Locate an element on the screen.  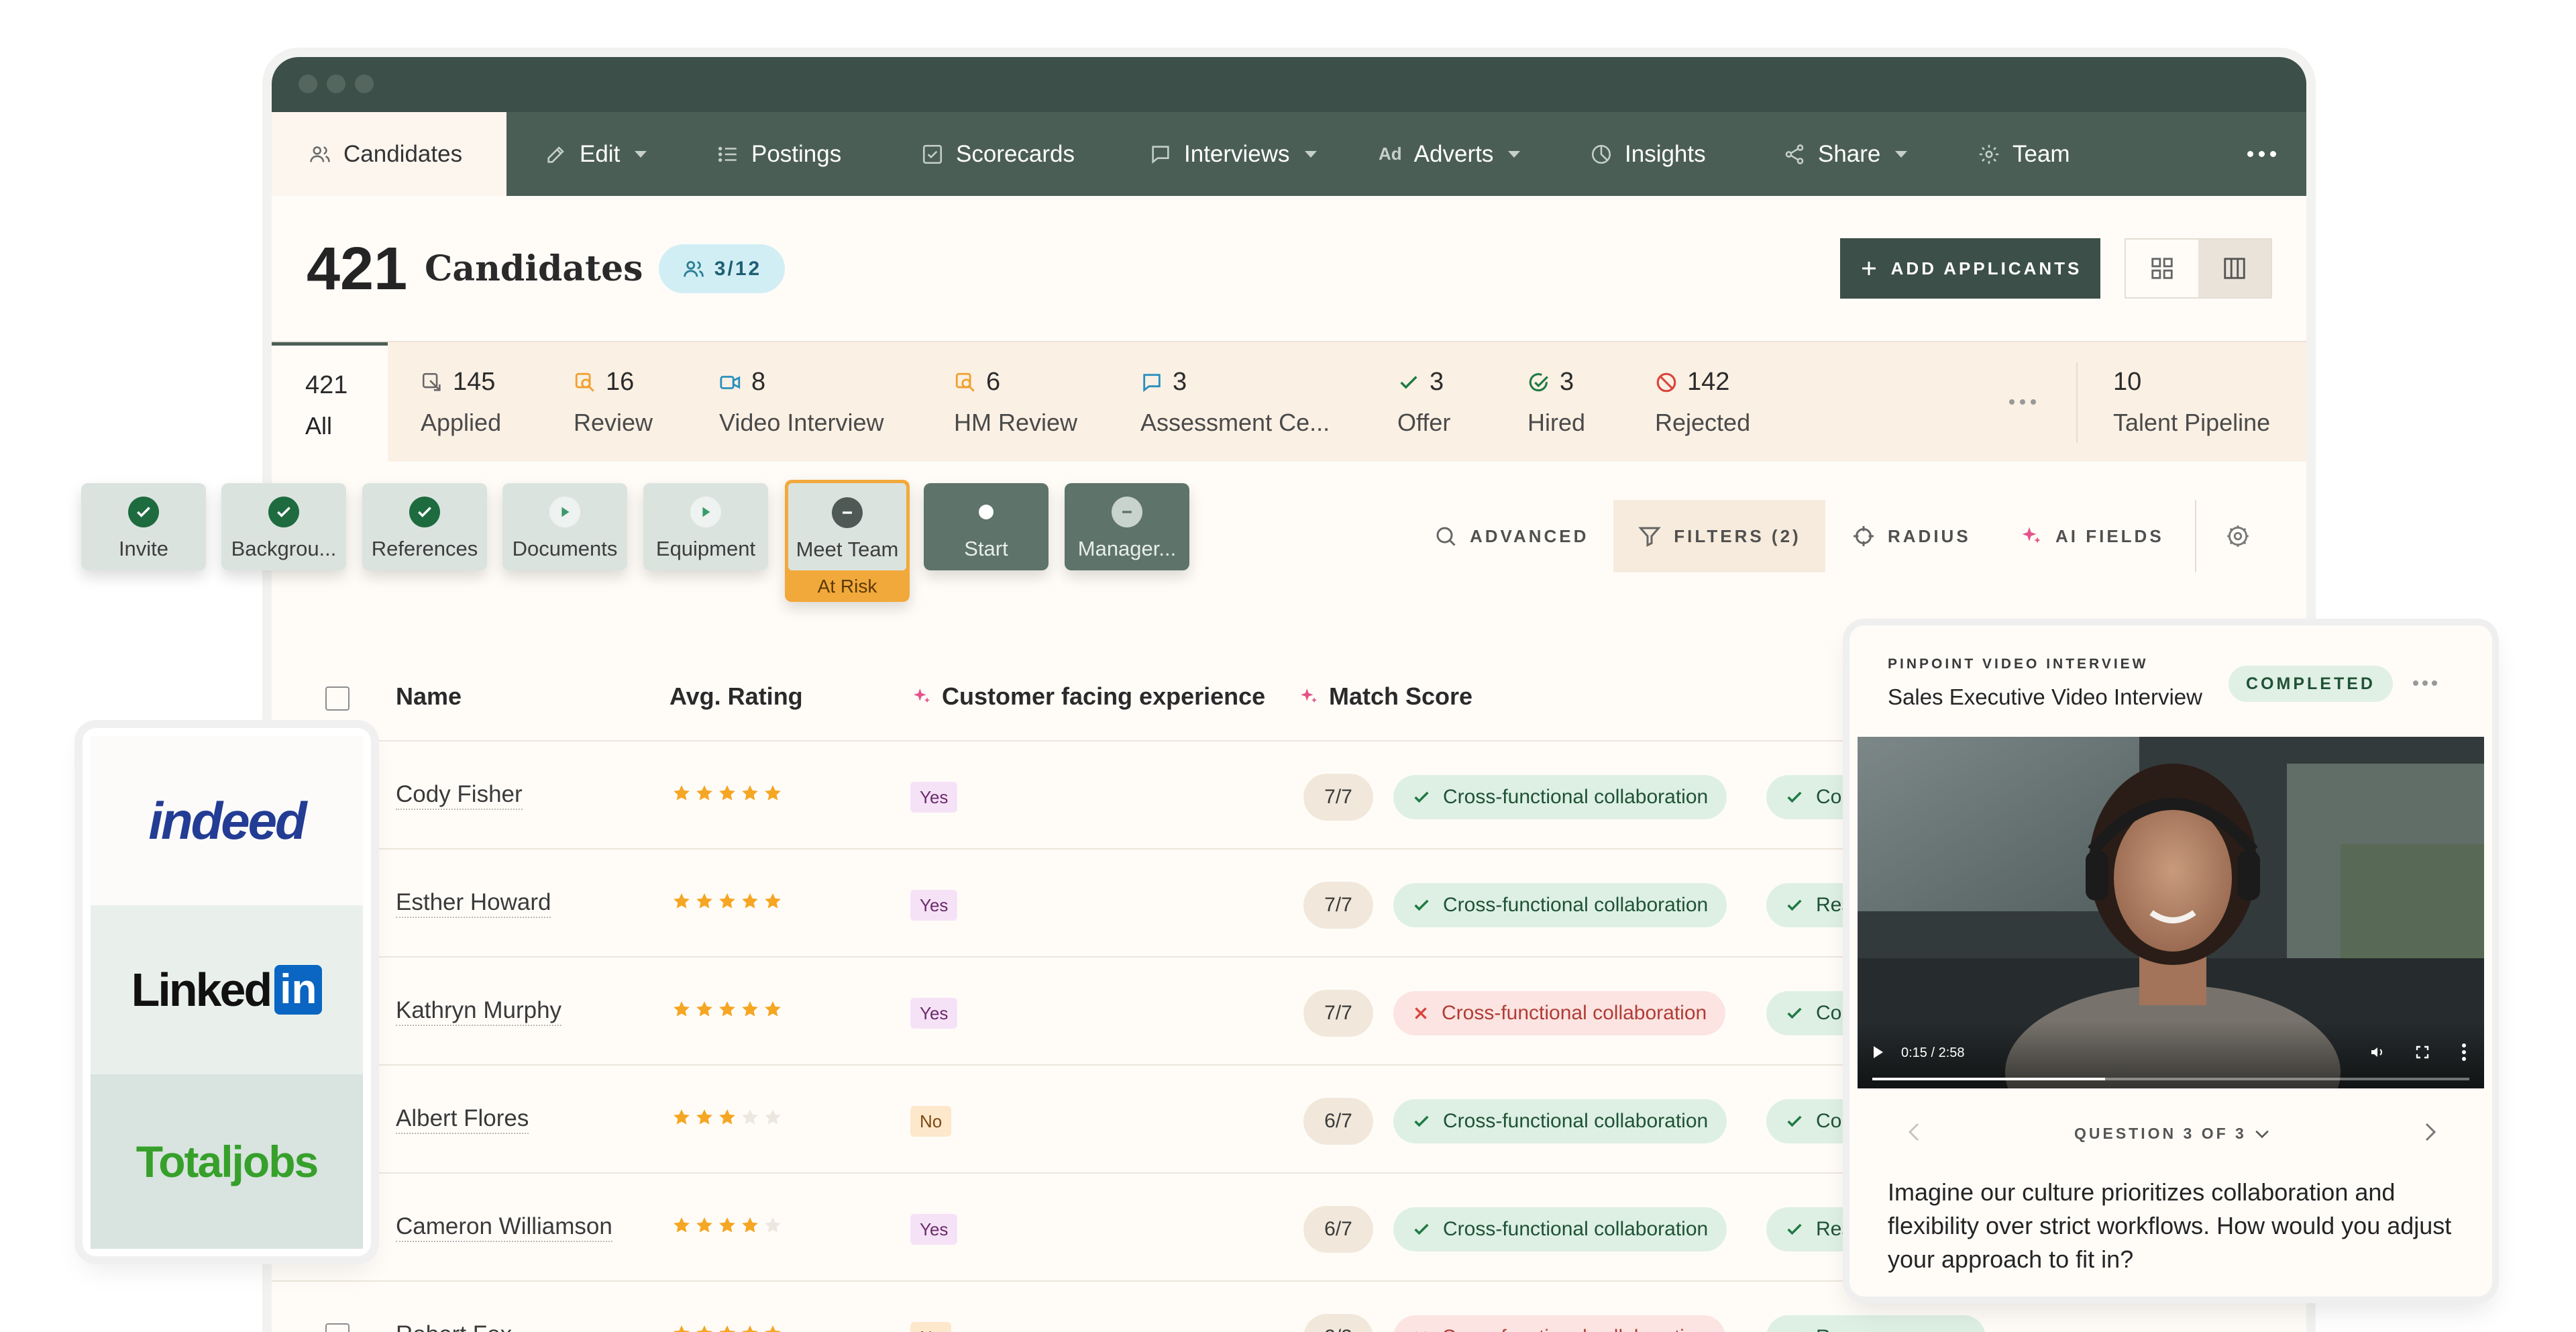
stage-tab-hired: 3 Hired is located at coordinates (1556, 402).